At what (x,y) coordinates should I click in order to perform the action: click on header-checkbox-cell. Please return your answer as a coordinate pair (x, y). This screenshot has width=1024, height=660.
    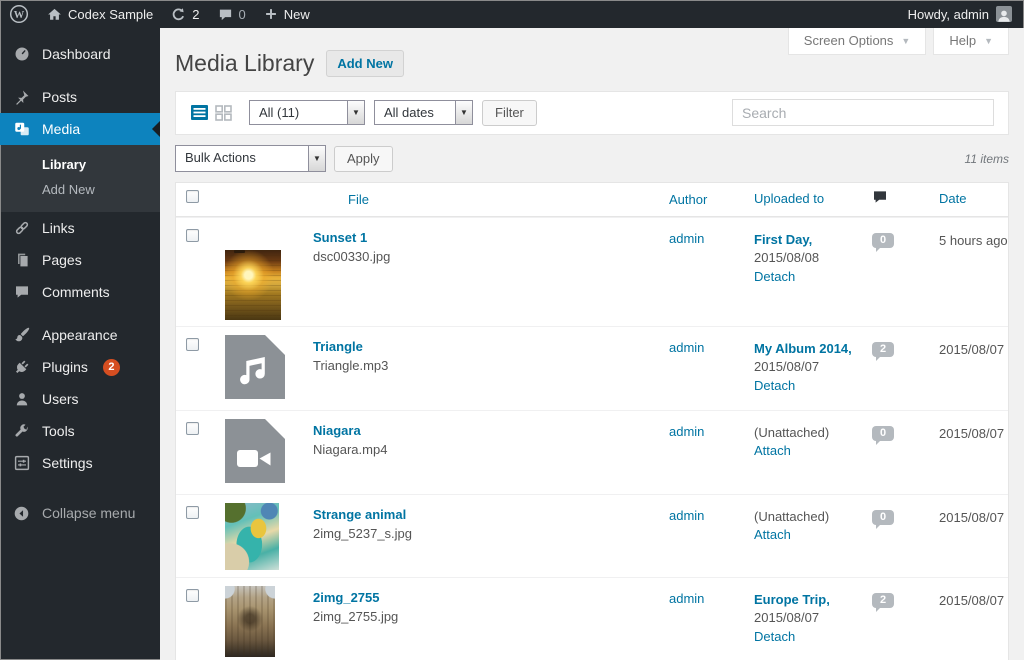
    Looking at the image, I should click on (193, 199).